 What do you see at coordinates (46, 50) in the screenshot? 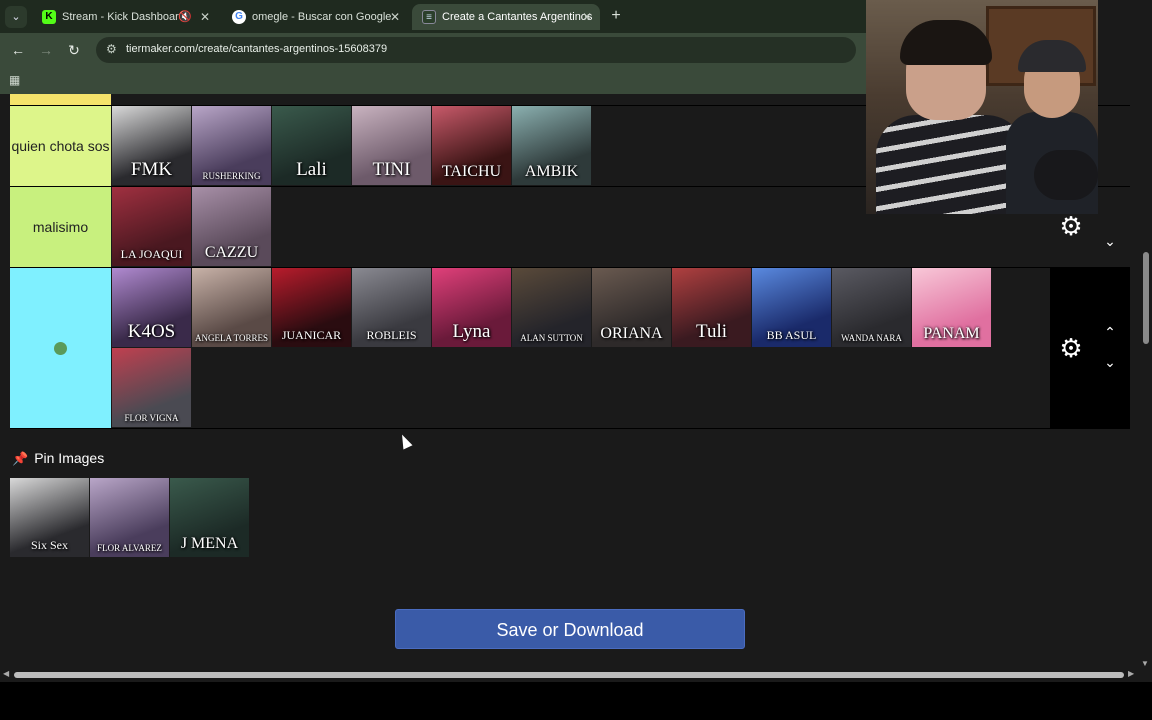
I see `forward-arrow-icon: →` at bounding box center [46, 50].